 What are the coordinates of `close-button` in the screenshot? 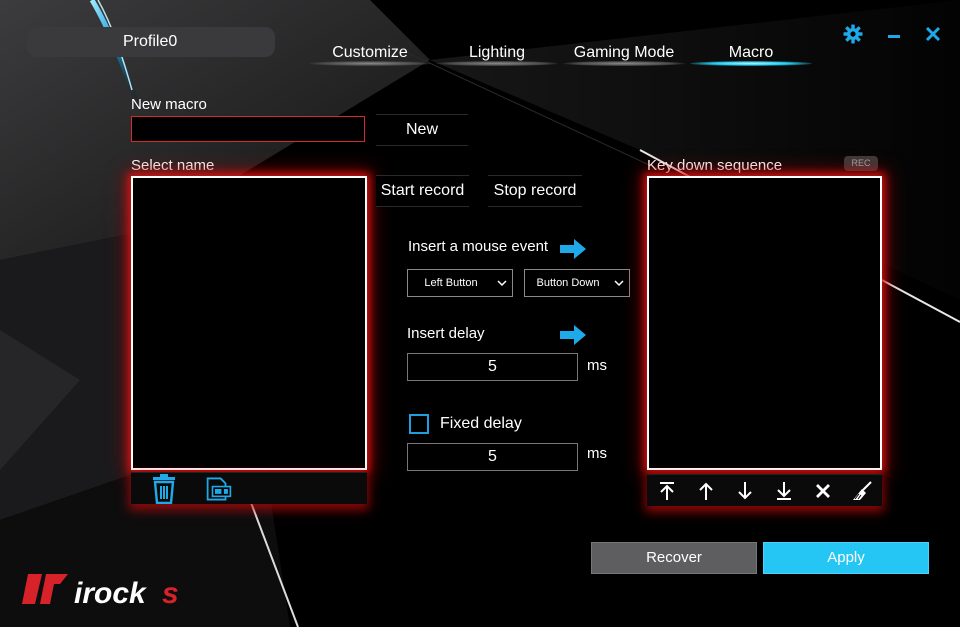 It's located at (933, 35).